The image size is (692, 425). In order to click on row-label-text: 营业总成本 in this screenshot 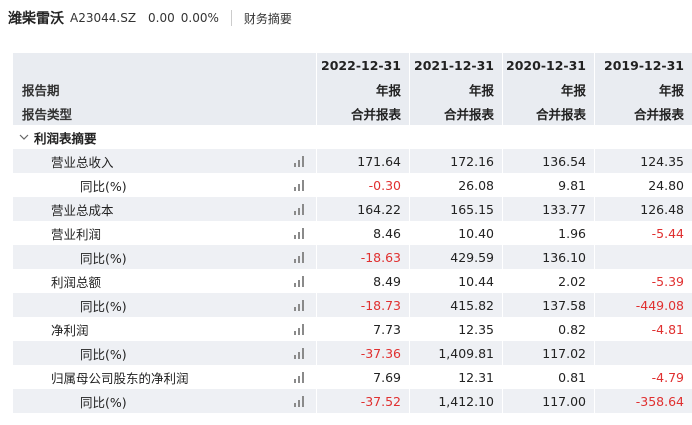, I will do `click(82, 210)`.